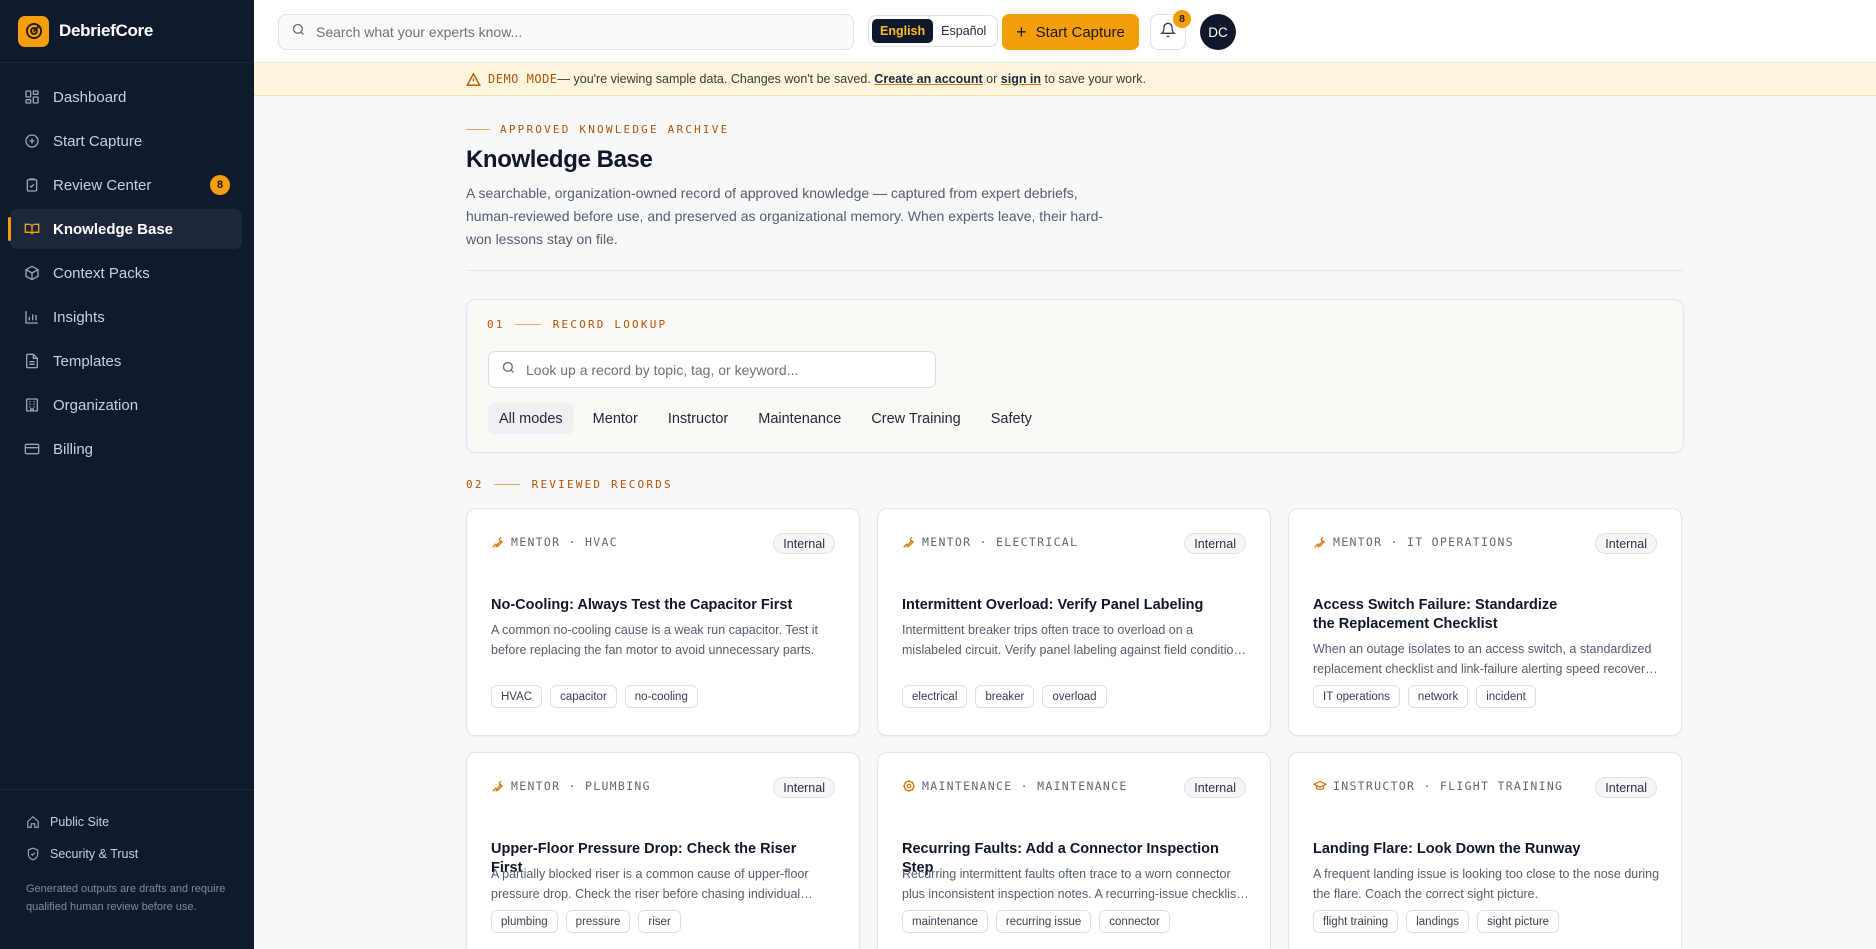 This screenshot has height=949, width=1876. Describe the element at coordinates (90, 97) in the screenshot. I see `sidebar-item-label: Dashboard` at that location.